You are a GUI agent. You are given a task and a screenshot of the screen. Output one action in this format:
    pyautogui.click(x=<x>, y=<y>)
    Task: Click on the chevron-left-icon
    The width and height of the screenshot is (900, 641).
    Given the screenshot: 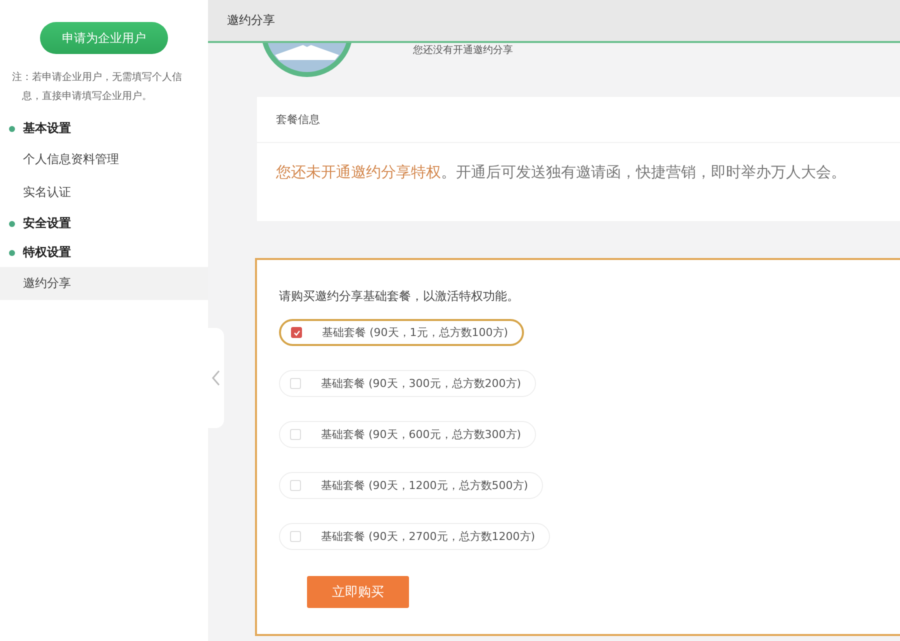 What is the action you would take?
    pyautogui.click(x=216, y=378)
    